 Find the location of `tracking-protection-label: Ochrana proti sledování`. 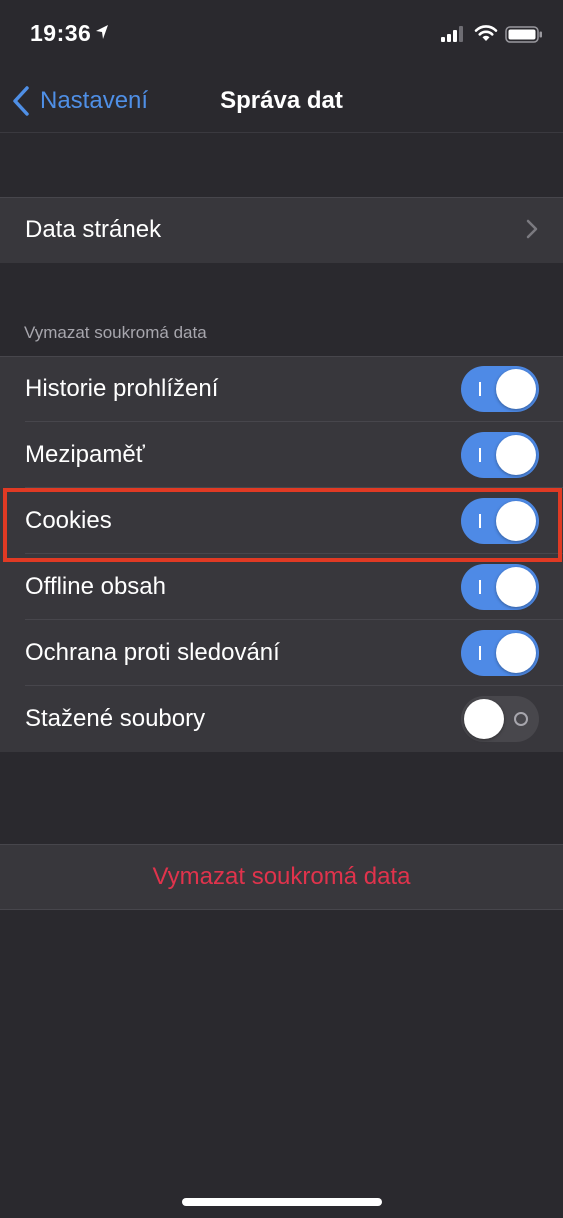

tracking-protection-label: Ochrana proti sledování is located at coordinates (152, 652).